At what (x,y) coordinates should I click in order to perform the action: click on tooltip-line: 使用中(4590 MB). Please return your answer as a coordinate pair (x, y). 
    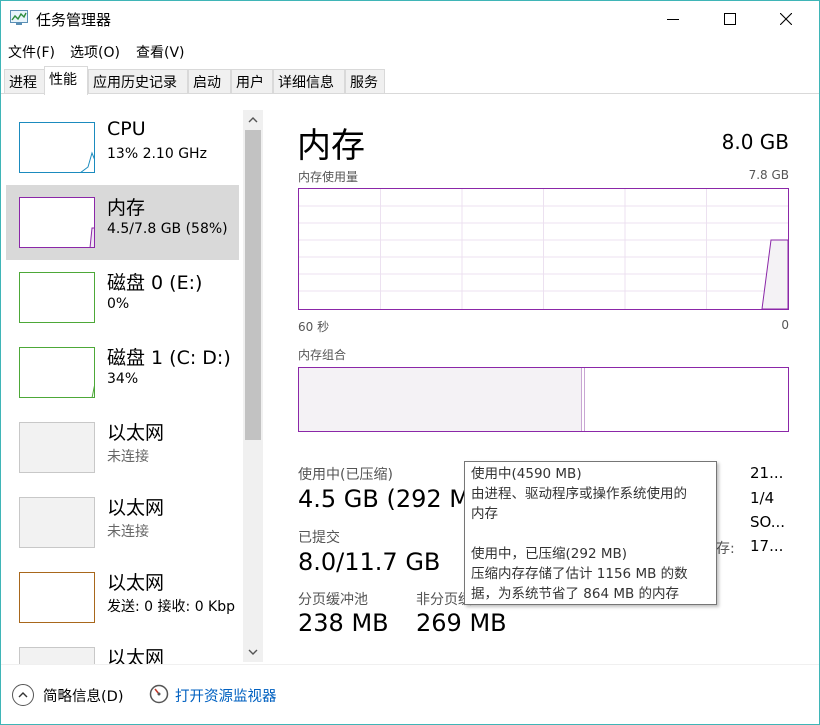
    Looking at the image, I should click on (526, 474).